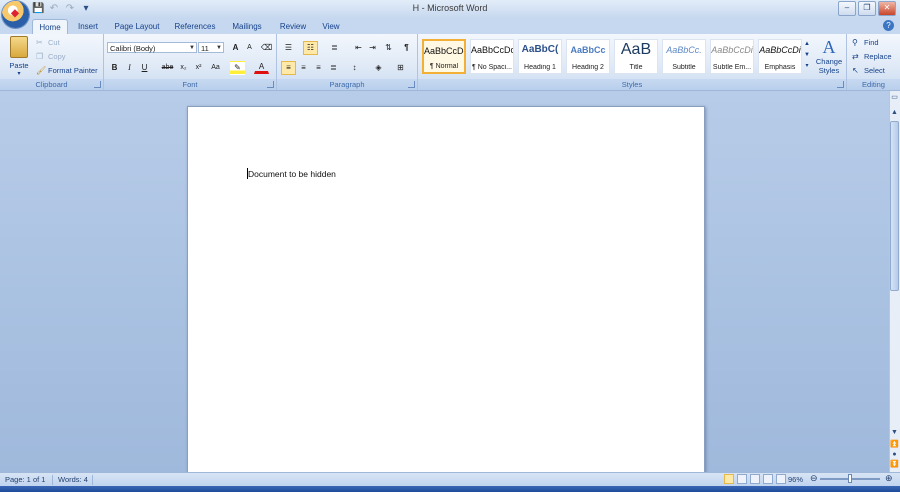 The width and height of the screenshot is (900, 492). Describe the element at coordinates (894, 206) in the screenshot. I see `scrollbar-thumb` at that location.